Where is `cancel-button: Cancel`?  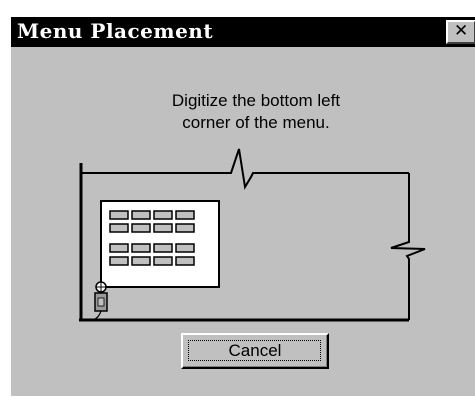
cancel-button: Cancel is located at coordinates (255, 351).